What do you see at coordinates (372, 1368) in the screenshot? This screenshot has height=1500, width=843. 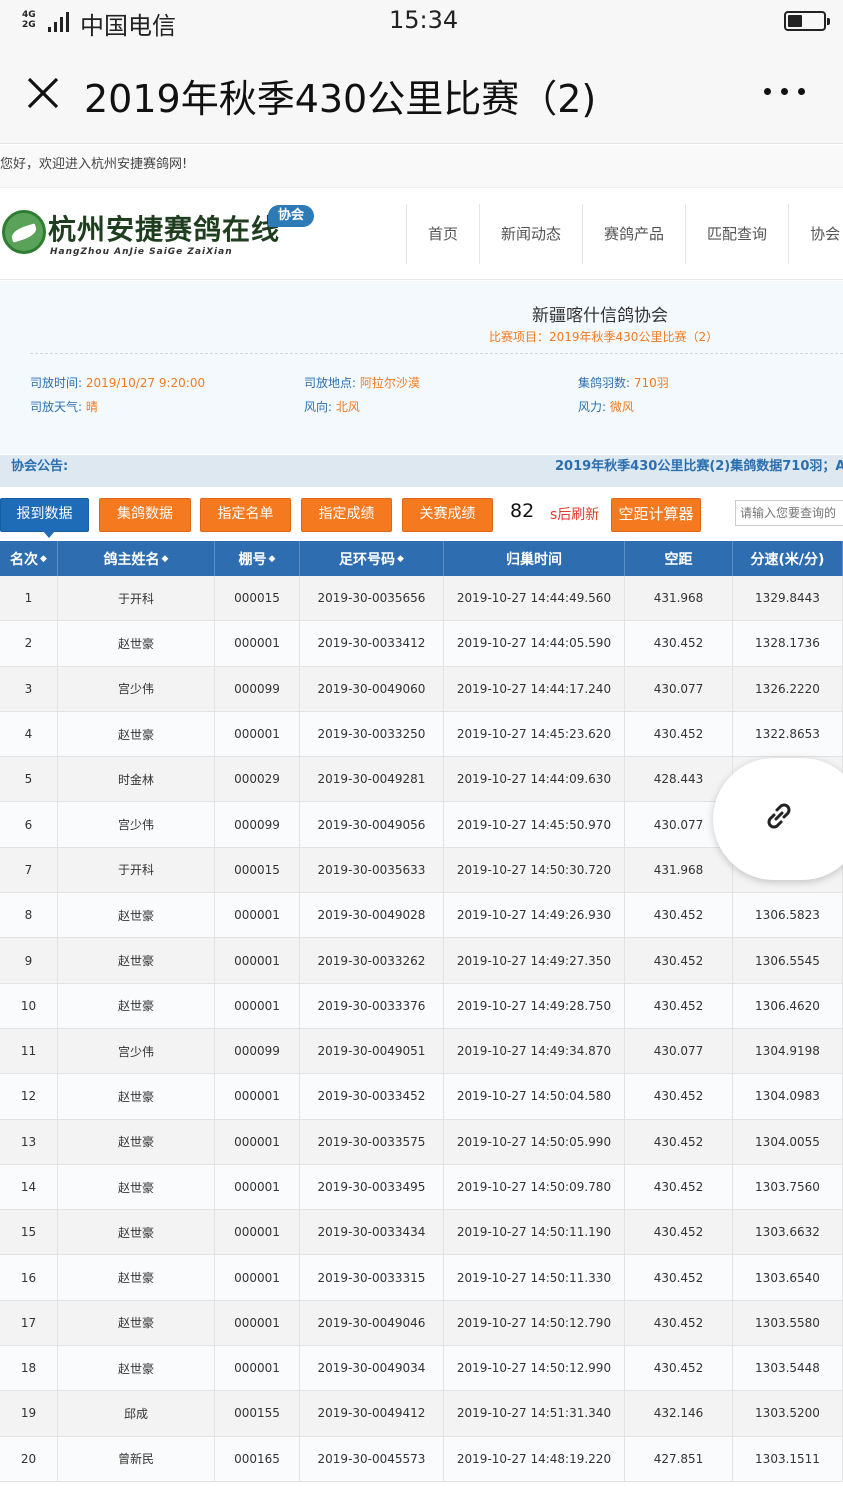 I see `ring-cell: 2019-30-0049034` at bounding box center [372, 1368].